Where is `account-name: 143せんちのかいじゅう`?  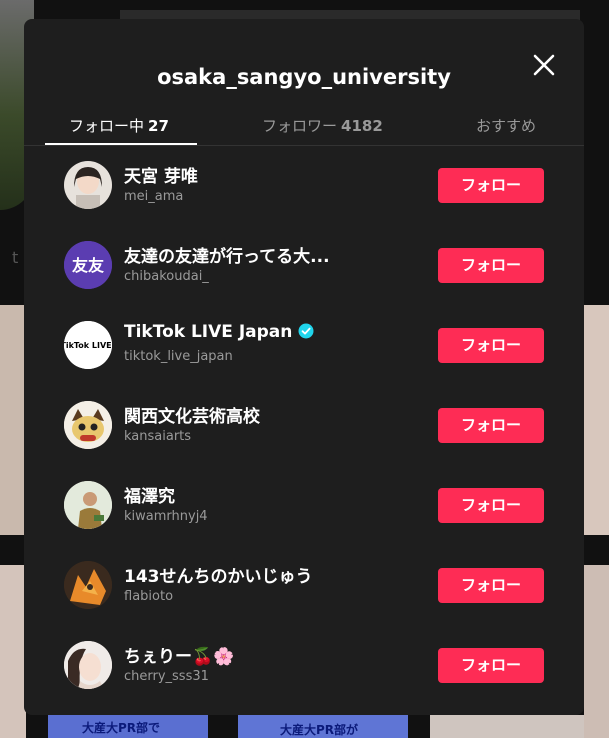 account-name: 143せんちのかいじゅう is located at coordinates (218, 574).